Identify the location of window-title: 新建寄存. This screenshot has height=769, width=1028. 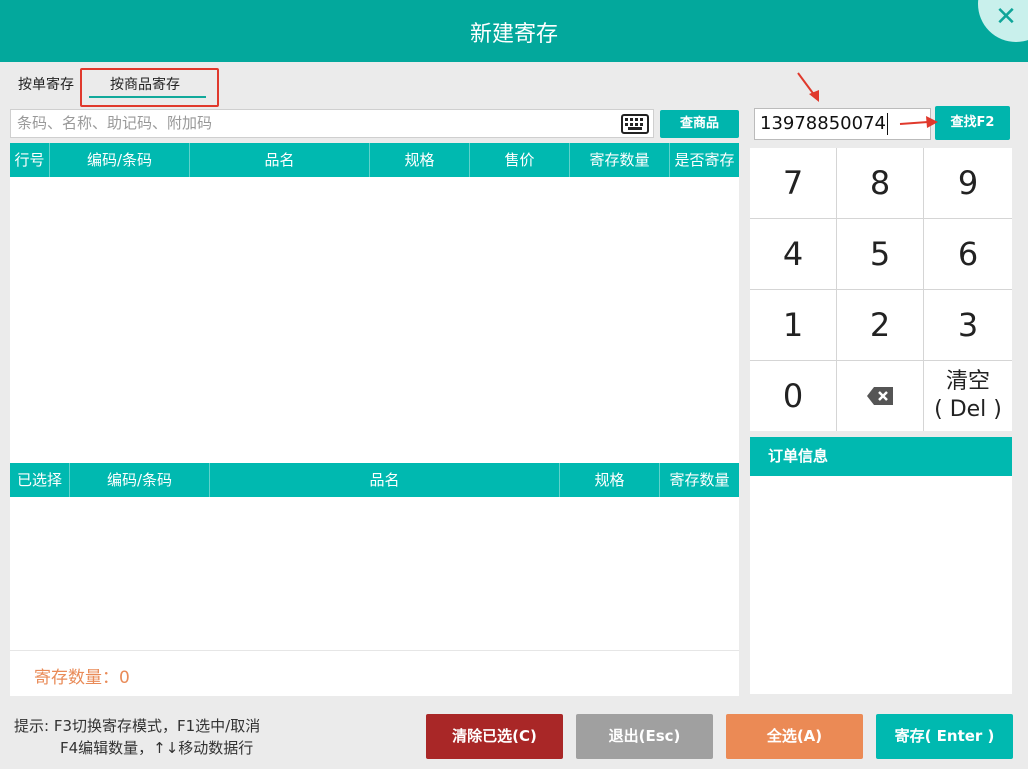
(513, 34).